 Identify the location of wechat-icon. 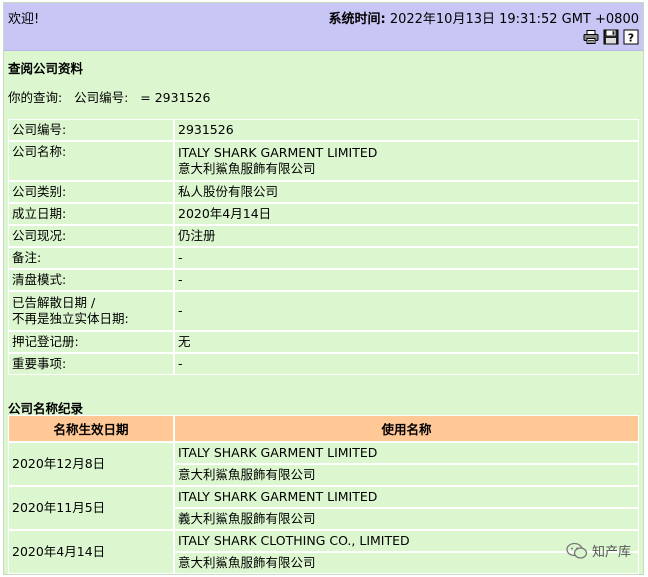
(577, 550).